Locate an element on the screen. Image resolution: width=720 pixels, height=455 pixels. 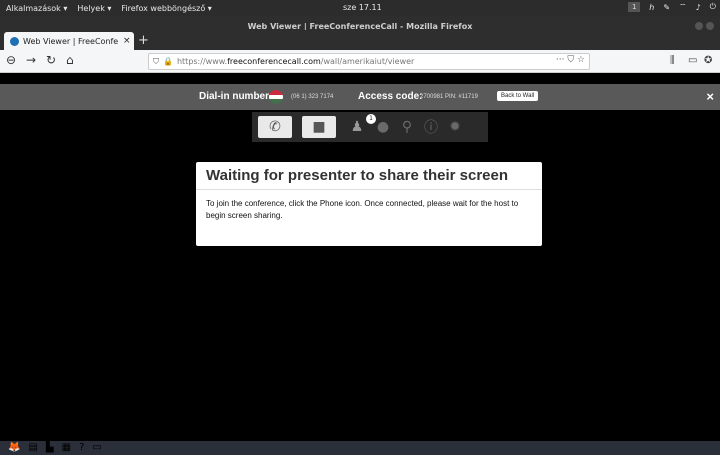
taskbar: 🦊 ▤ ▙ ▦ ? ▭ is located at coordinates (360, 448).